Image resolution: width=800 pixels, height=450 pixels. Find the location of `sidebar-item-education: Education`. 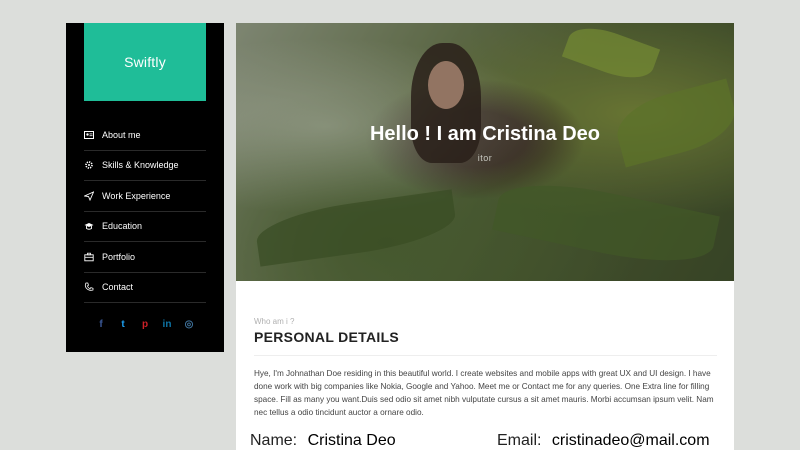

sidebar-item-education: Education is located at coordinates (145, 227).